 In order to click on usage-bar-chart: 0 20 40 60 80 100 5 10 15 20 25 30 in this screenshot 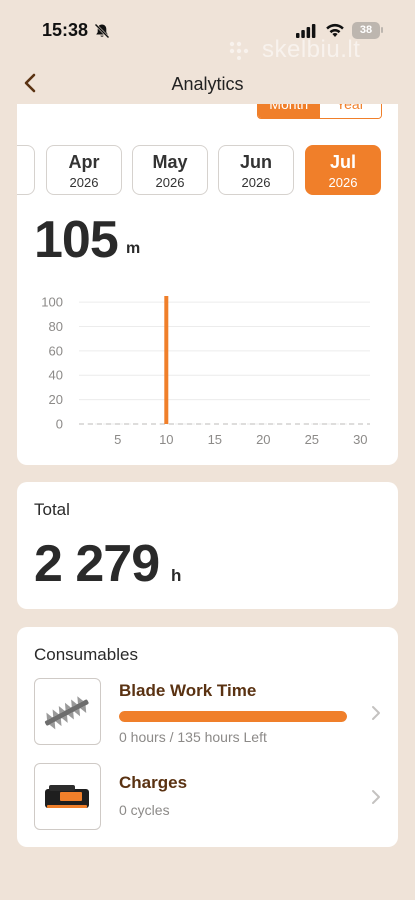, I will do `click(205, 371)`.